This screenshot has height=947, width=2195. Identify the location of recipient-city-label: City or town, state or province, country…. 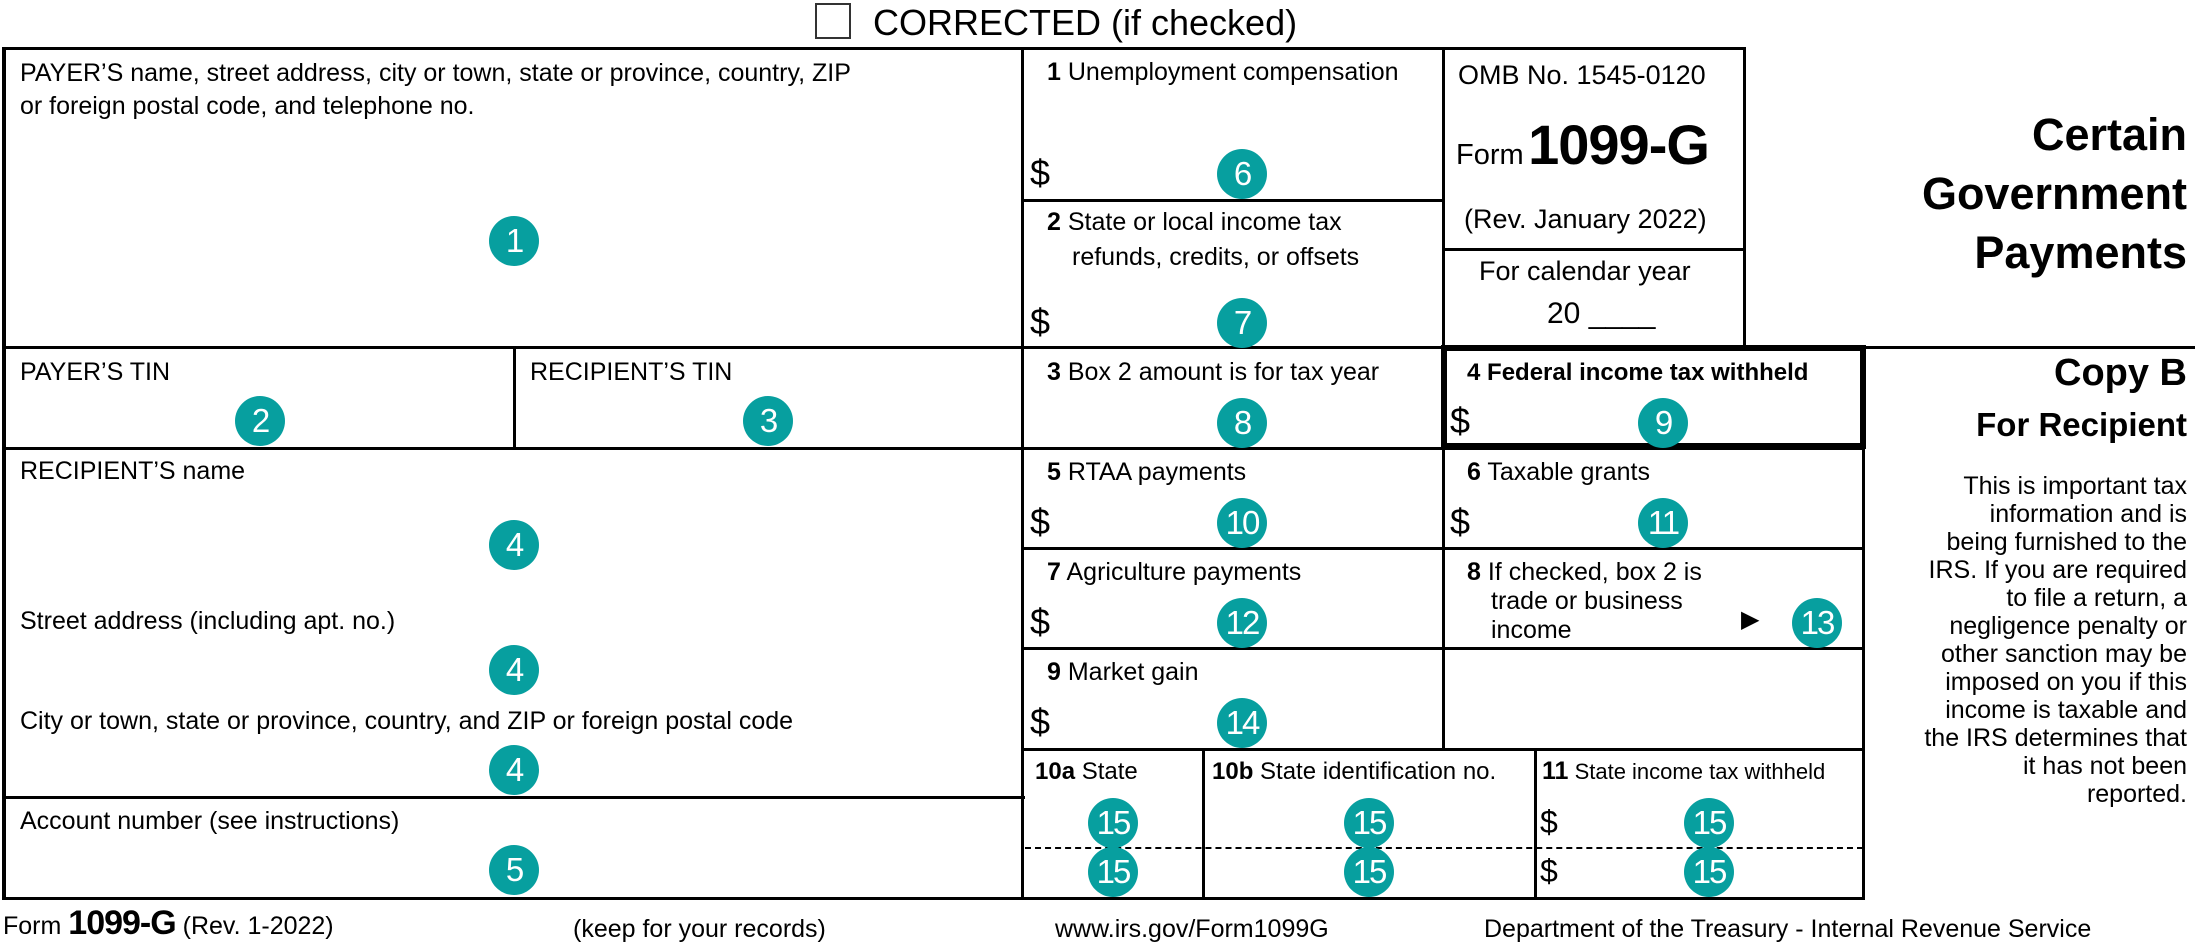
(407, 721).